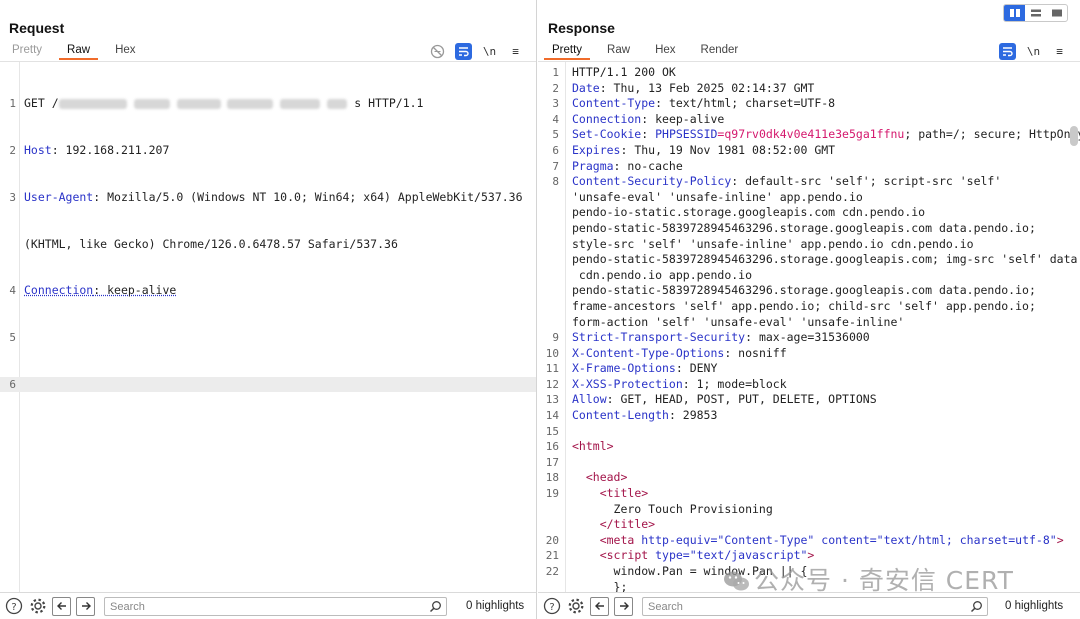 Image resolution: width=1080 pixels, height=619 pixels. What do you see at coordinates (268, 104) in the screenshot?
I see `code-line: 1 GET / s HTTP/1.1` at bounding box center [268, 104].